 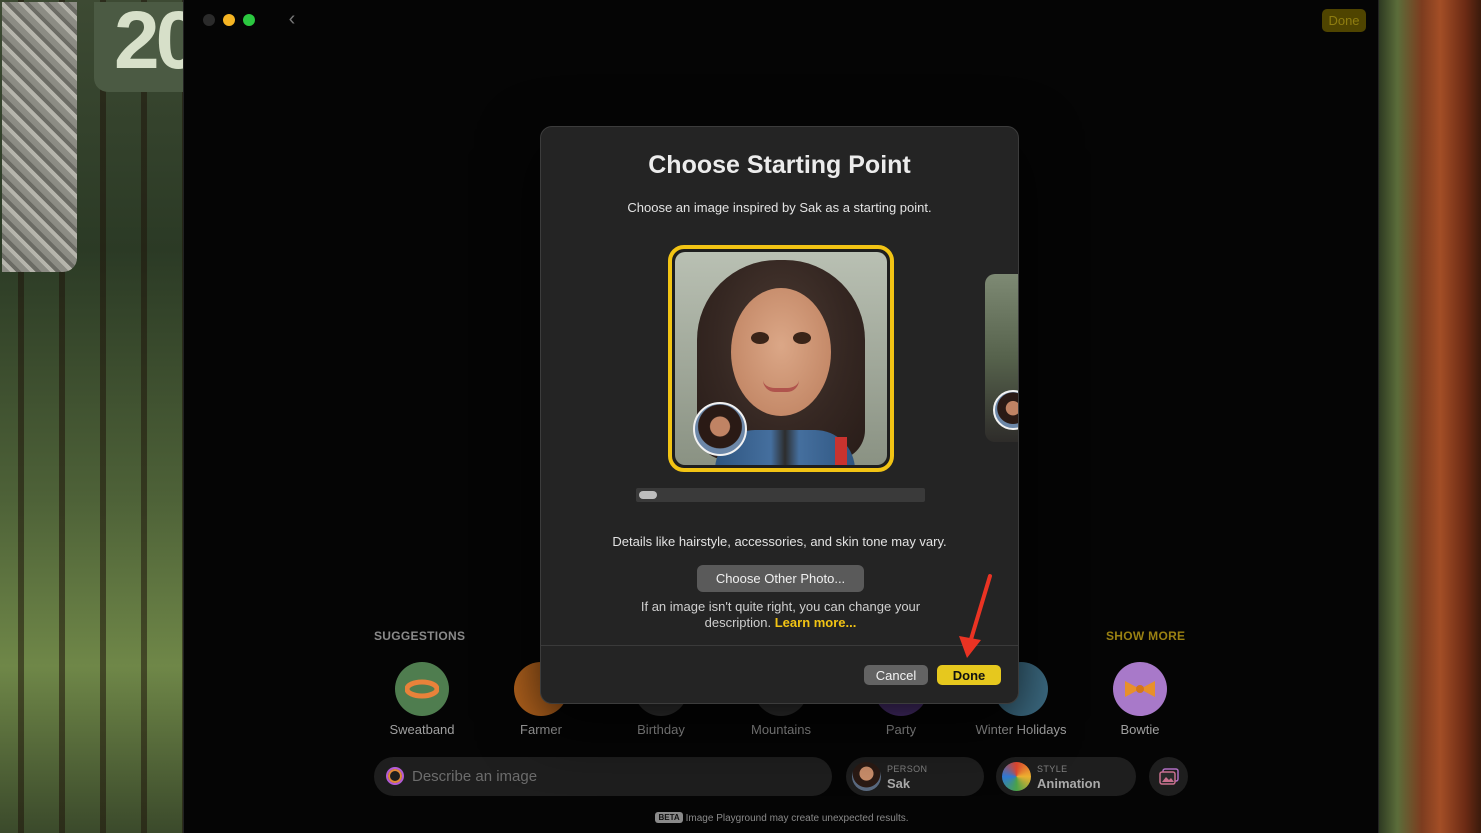 I want to click on suggestion-label: Birthday, so click(x=661, y=729).